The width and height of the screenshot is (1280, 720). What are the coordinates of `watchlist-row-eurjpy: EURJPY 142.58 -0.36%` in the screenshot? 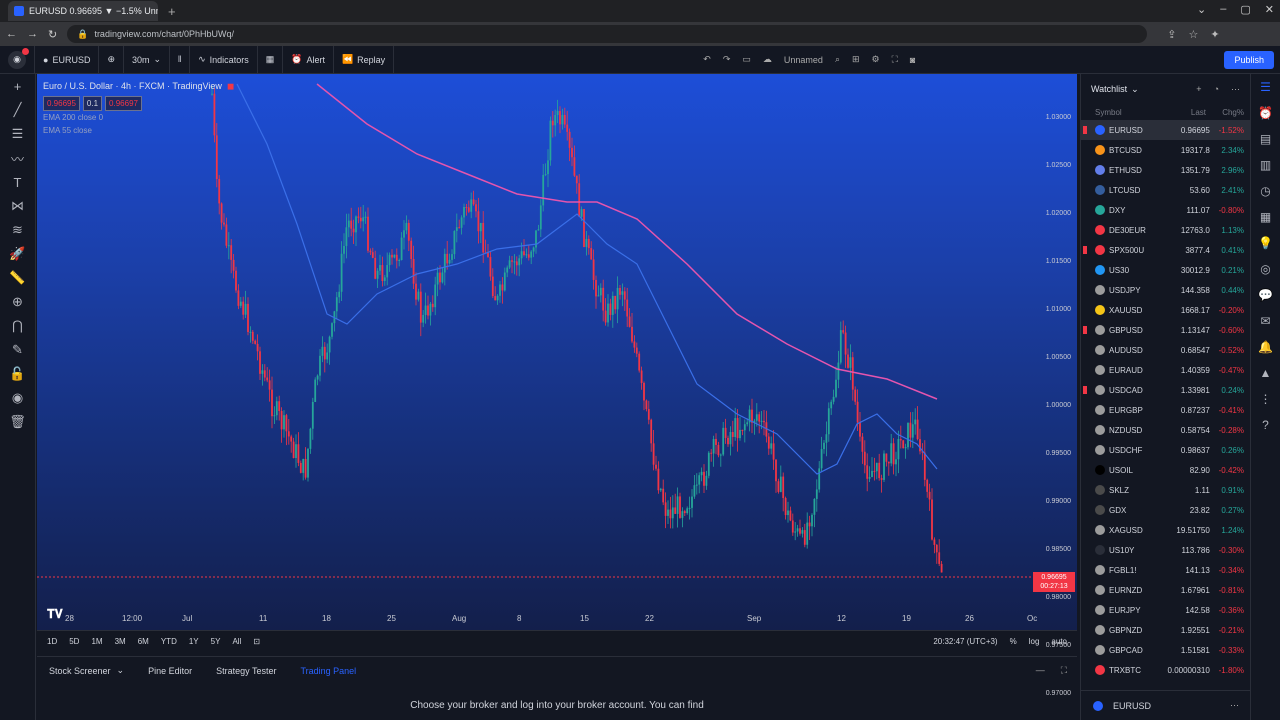 It's located at (1165, 610).